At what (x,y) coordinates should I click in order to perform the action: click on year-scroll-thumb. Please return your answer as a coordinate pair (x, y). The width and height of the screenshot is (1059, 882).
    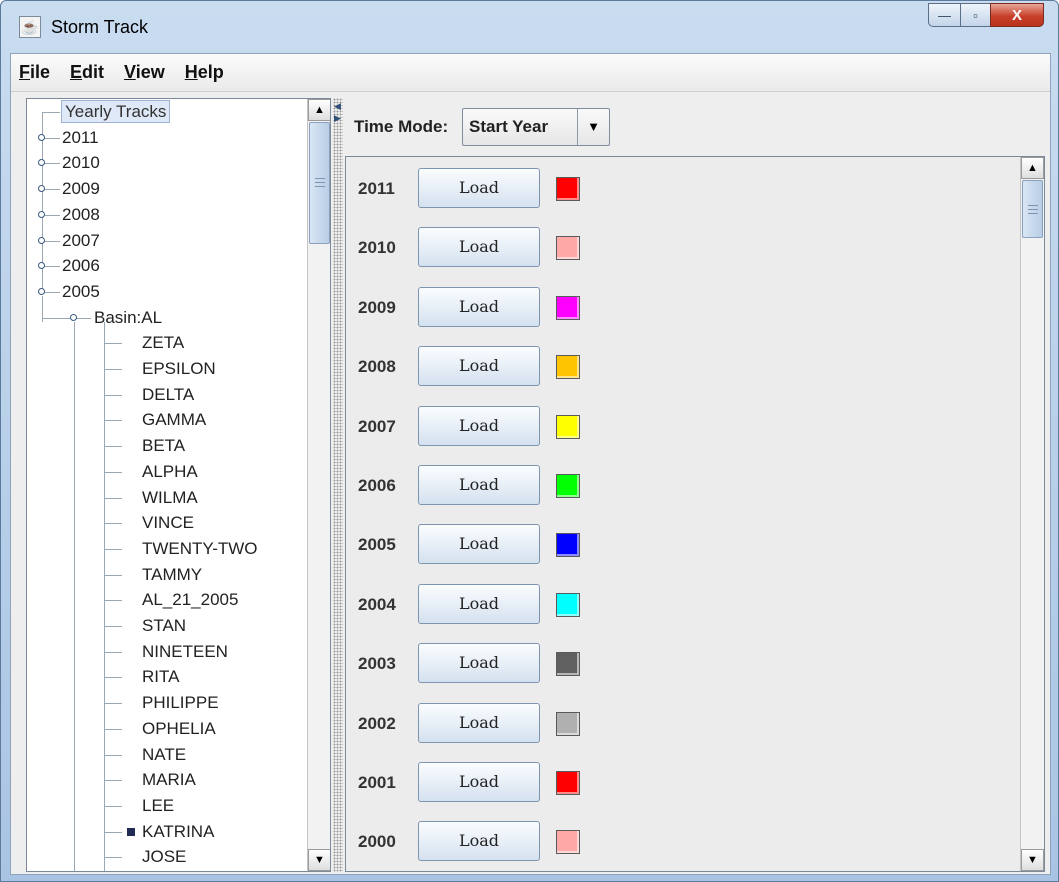
    Looking at the image, I should click on (1032, 209).